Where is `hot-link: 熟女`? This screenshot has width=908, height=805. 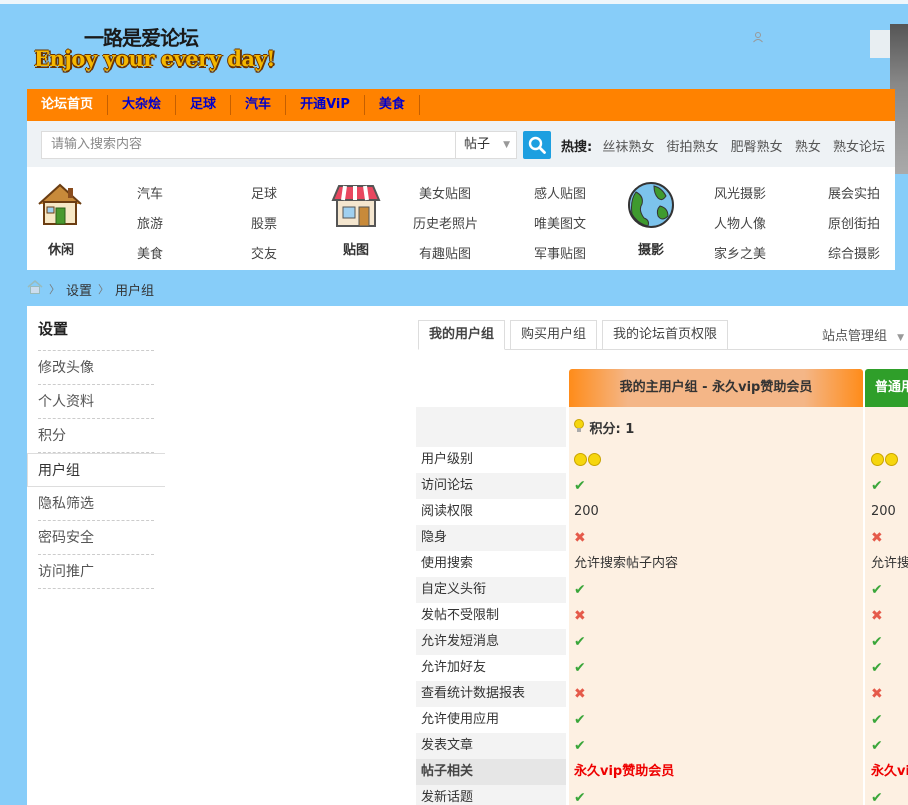 hot-link: 熟女 is located at coordinates (808, 147).